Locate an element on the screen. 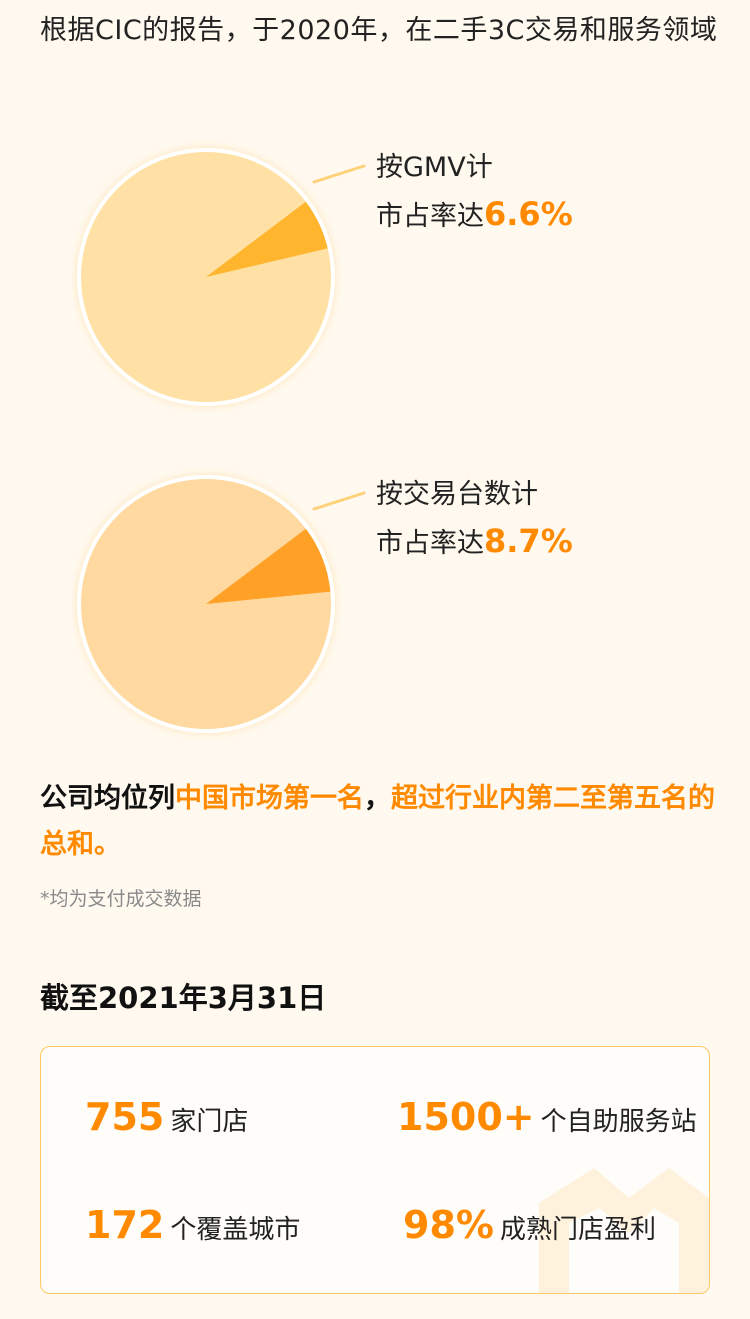 The image size is (750, 1319). summary-comma: ， is located at coordinates (377, 798).